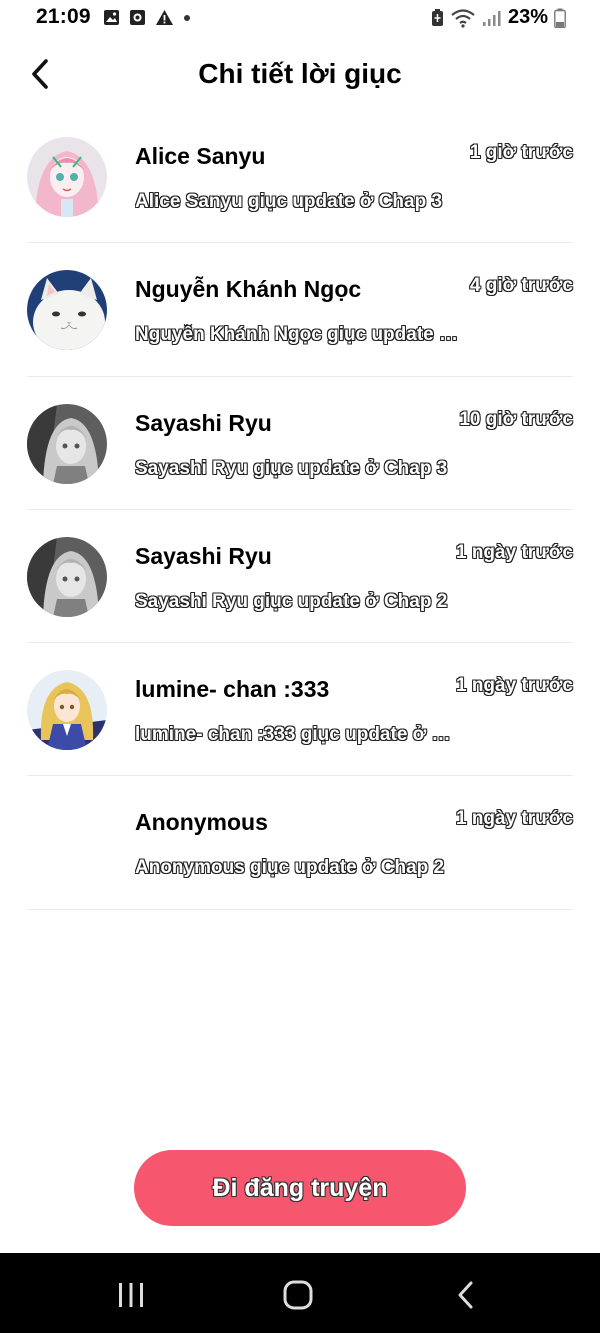  I want to click on item-time: 10 giờ trước, so click(516, 419).